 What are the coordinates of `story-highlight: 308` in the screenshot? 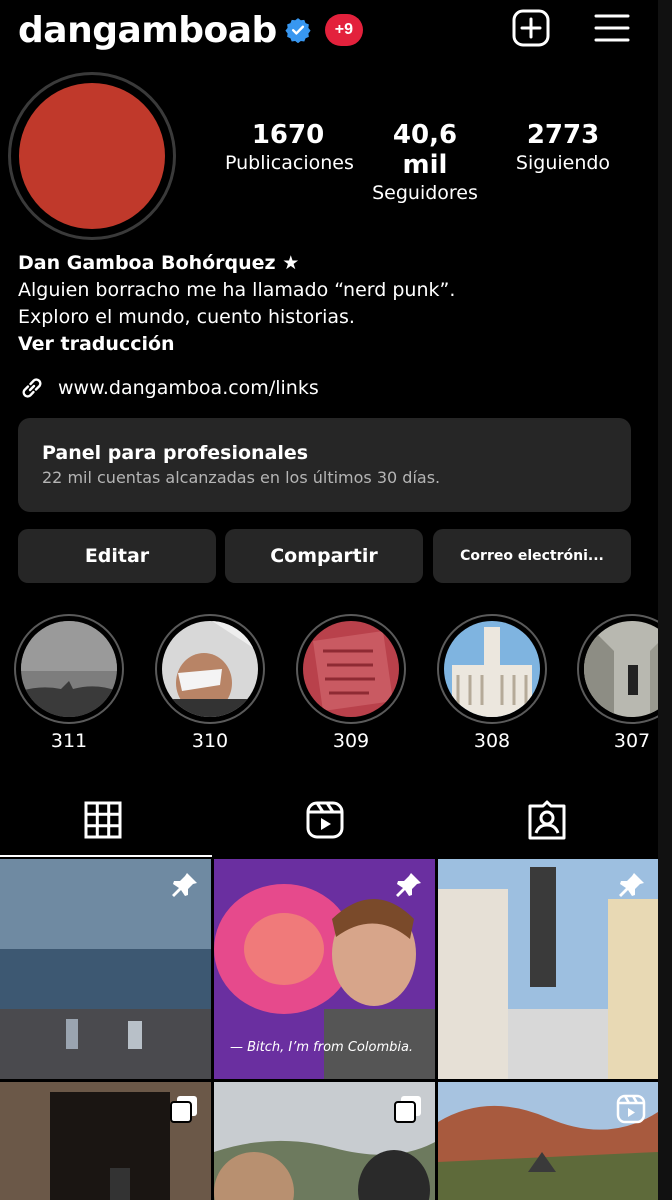 It's located at (492, 683).